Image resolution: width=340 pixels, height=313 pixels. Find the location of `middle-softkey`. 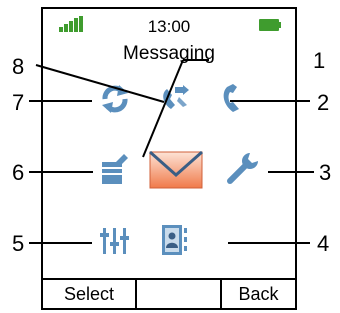

middle-softkey is located at coordinates (178, 294).